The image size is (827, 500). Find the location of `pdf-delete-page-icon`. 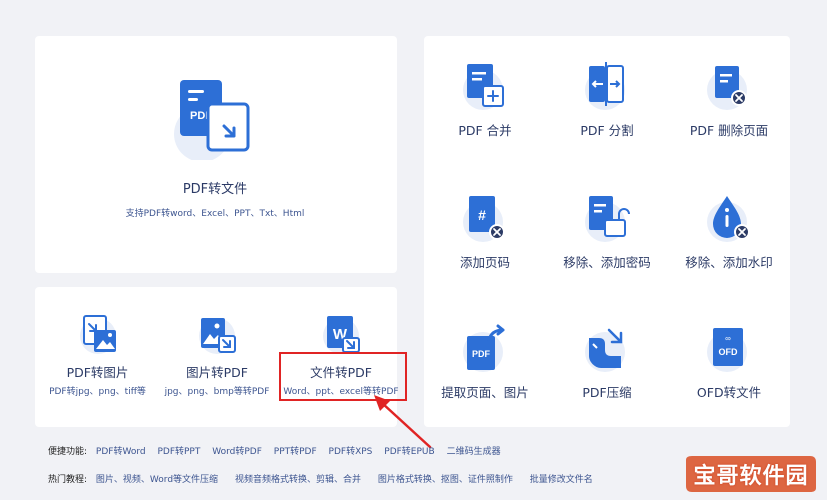

pdf-delete-page-icon is located at coordinates (727, 88).